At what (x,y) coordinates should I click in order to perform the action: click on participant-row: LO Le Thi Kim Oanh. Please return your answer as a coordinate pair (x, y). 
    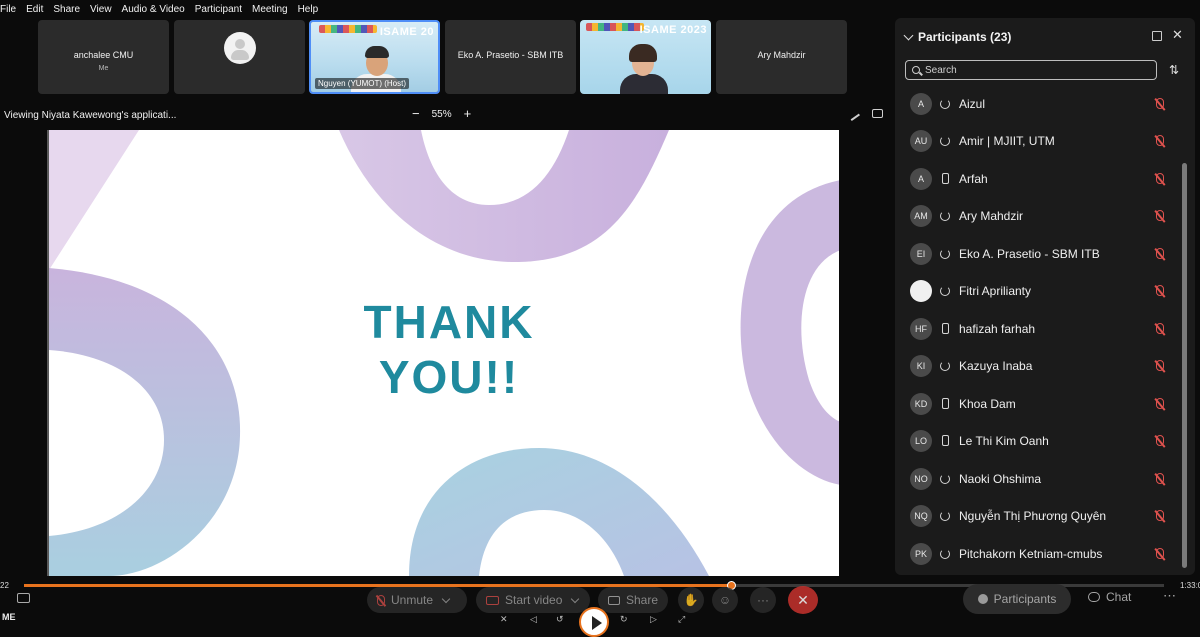
    Looking at the image, I should click on (1039, 440).